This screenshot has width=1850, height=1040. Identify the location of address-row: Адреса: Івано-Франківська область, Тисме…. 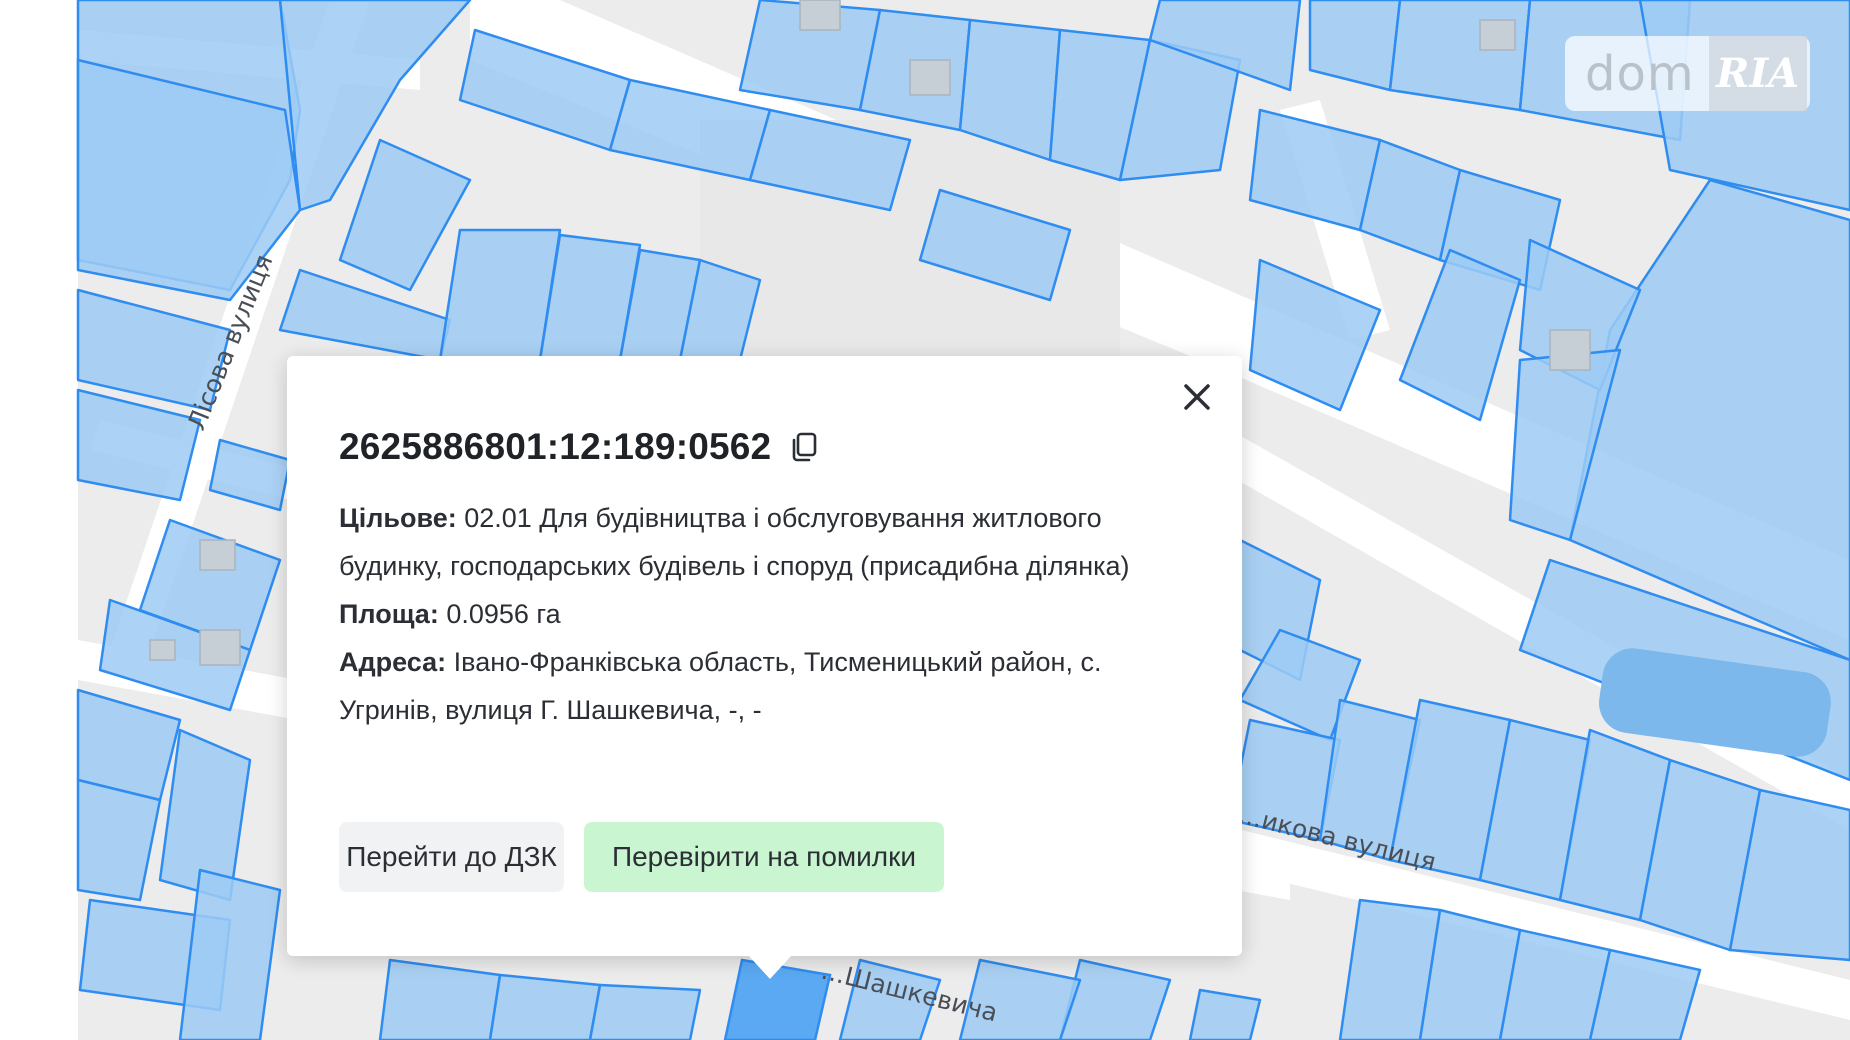
(769, 686).